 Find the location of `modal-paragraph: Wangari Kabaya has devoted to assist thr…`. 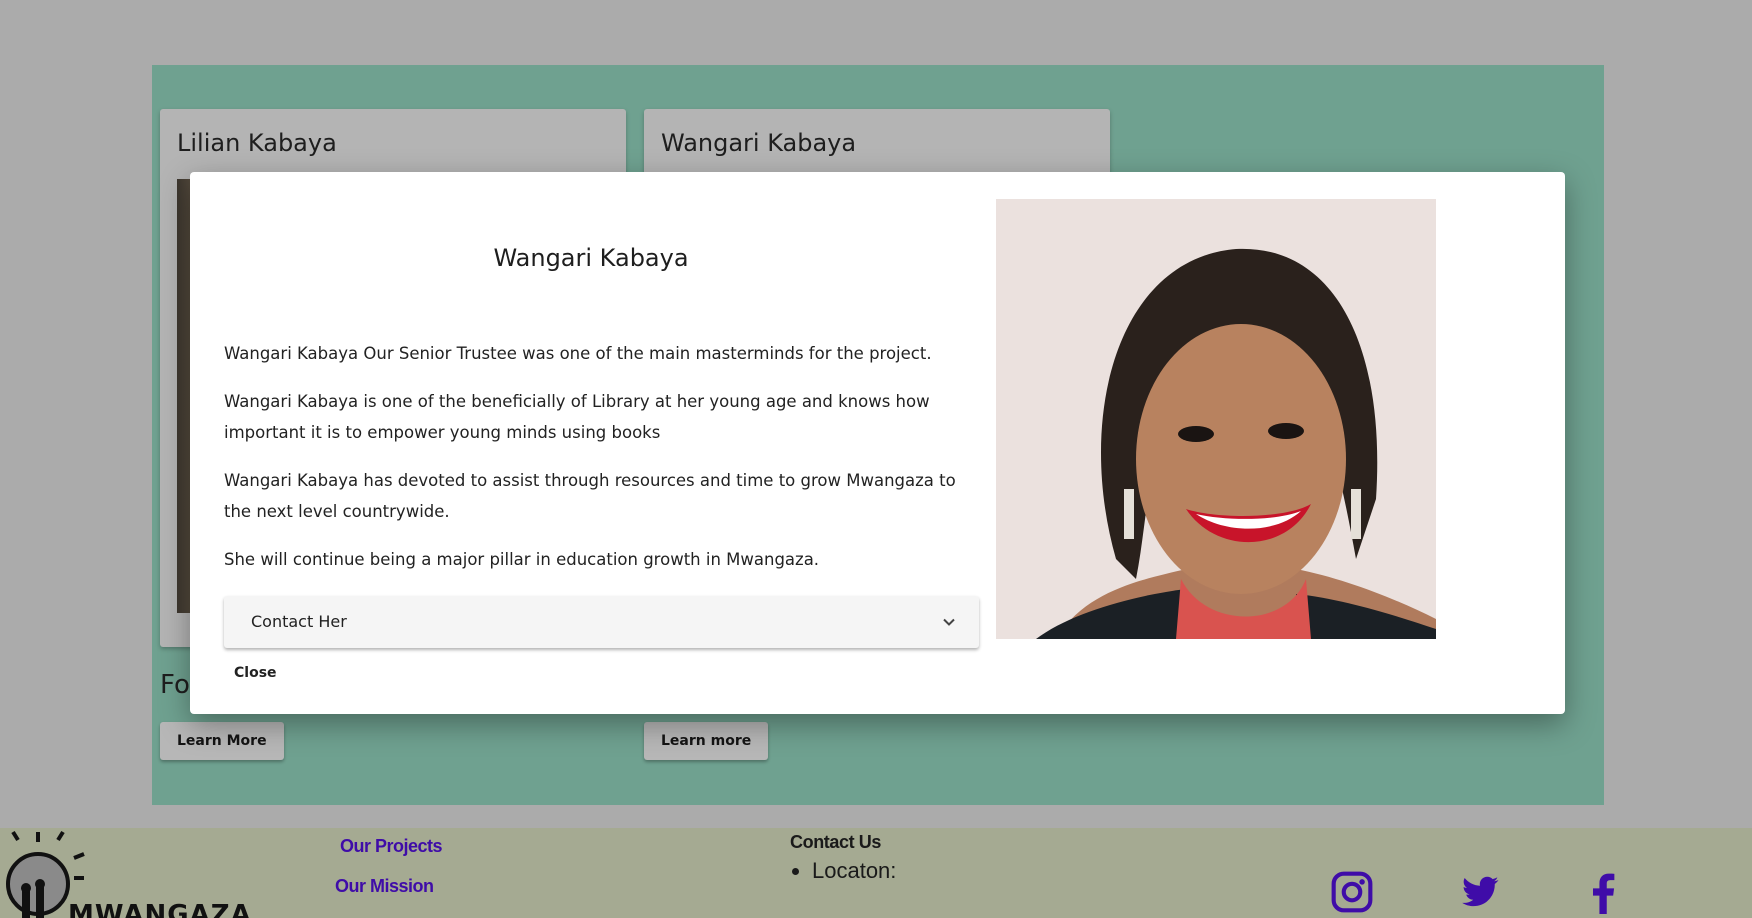

modal-paragraph: Wangari Kabaya has devoted to assist thr… is located at coordinates (590, 496).